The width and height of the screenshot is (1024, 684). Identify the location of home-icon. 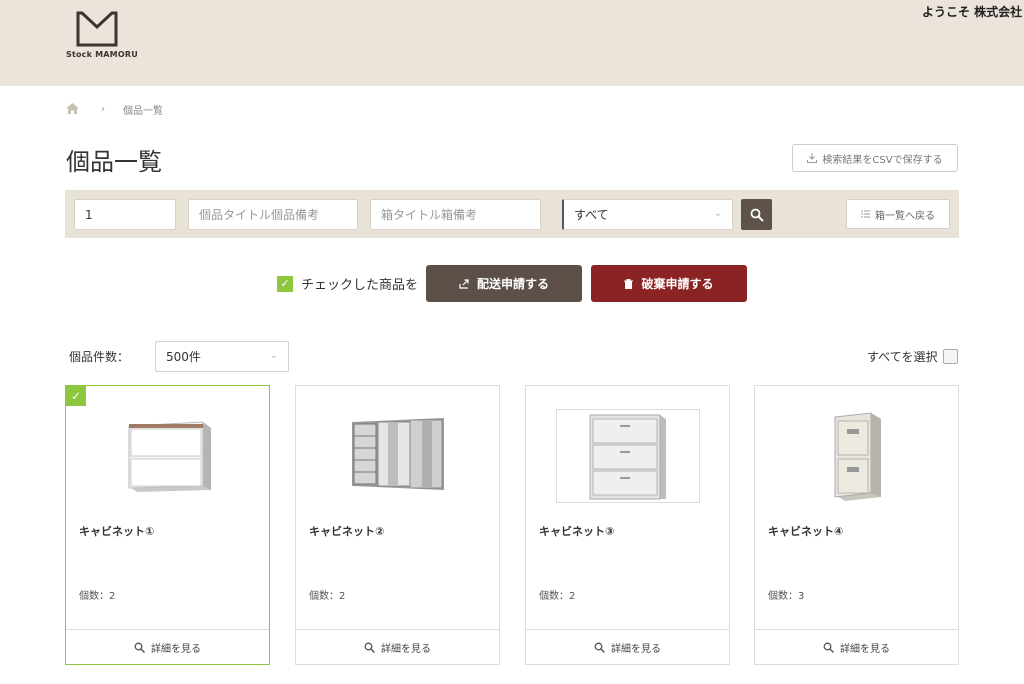
(72, 109).